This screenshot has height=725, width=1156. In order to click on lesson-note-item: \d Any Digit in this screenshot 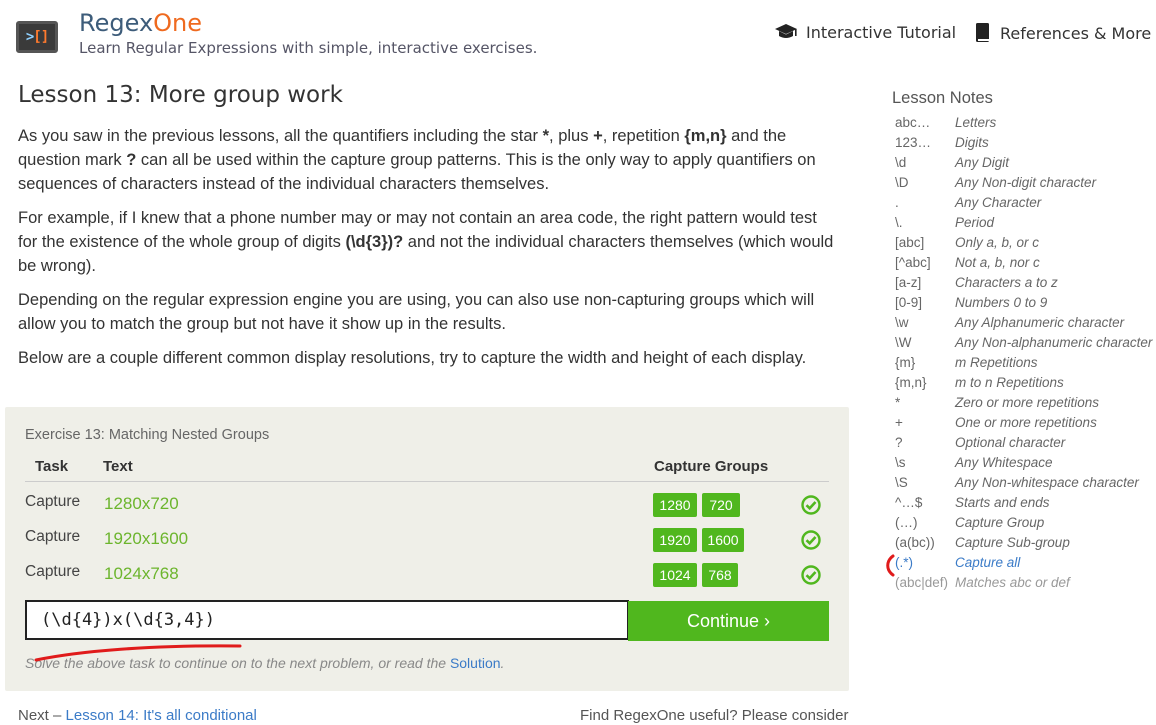, I will do `click(1024, 165)`.